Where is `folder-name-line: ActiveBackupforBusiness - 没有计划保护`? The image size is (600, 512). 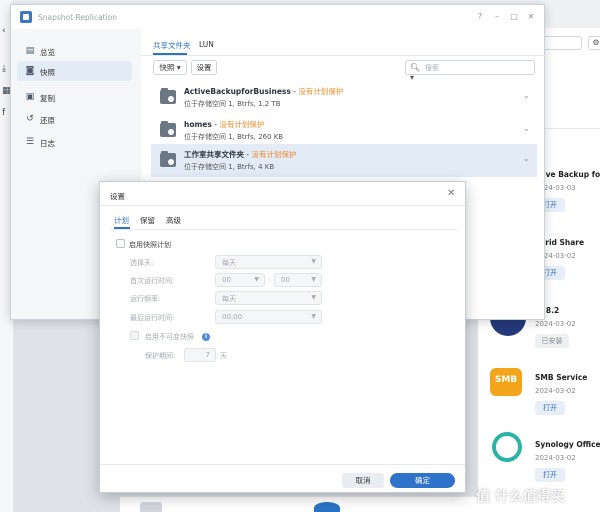 folder-name-line: ActiveBackupforBusiness - 没有计划保护 is located at coordinates (263, 91).